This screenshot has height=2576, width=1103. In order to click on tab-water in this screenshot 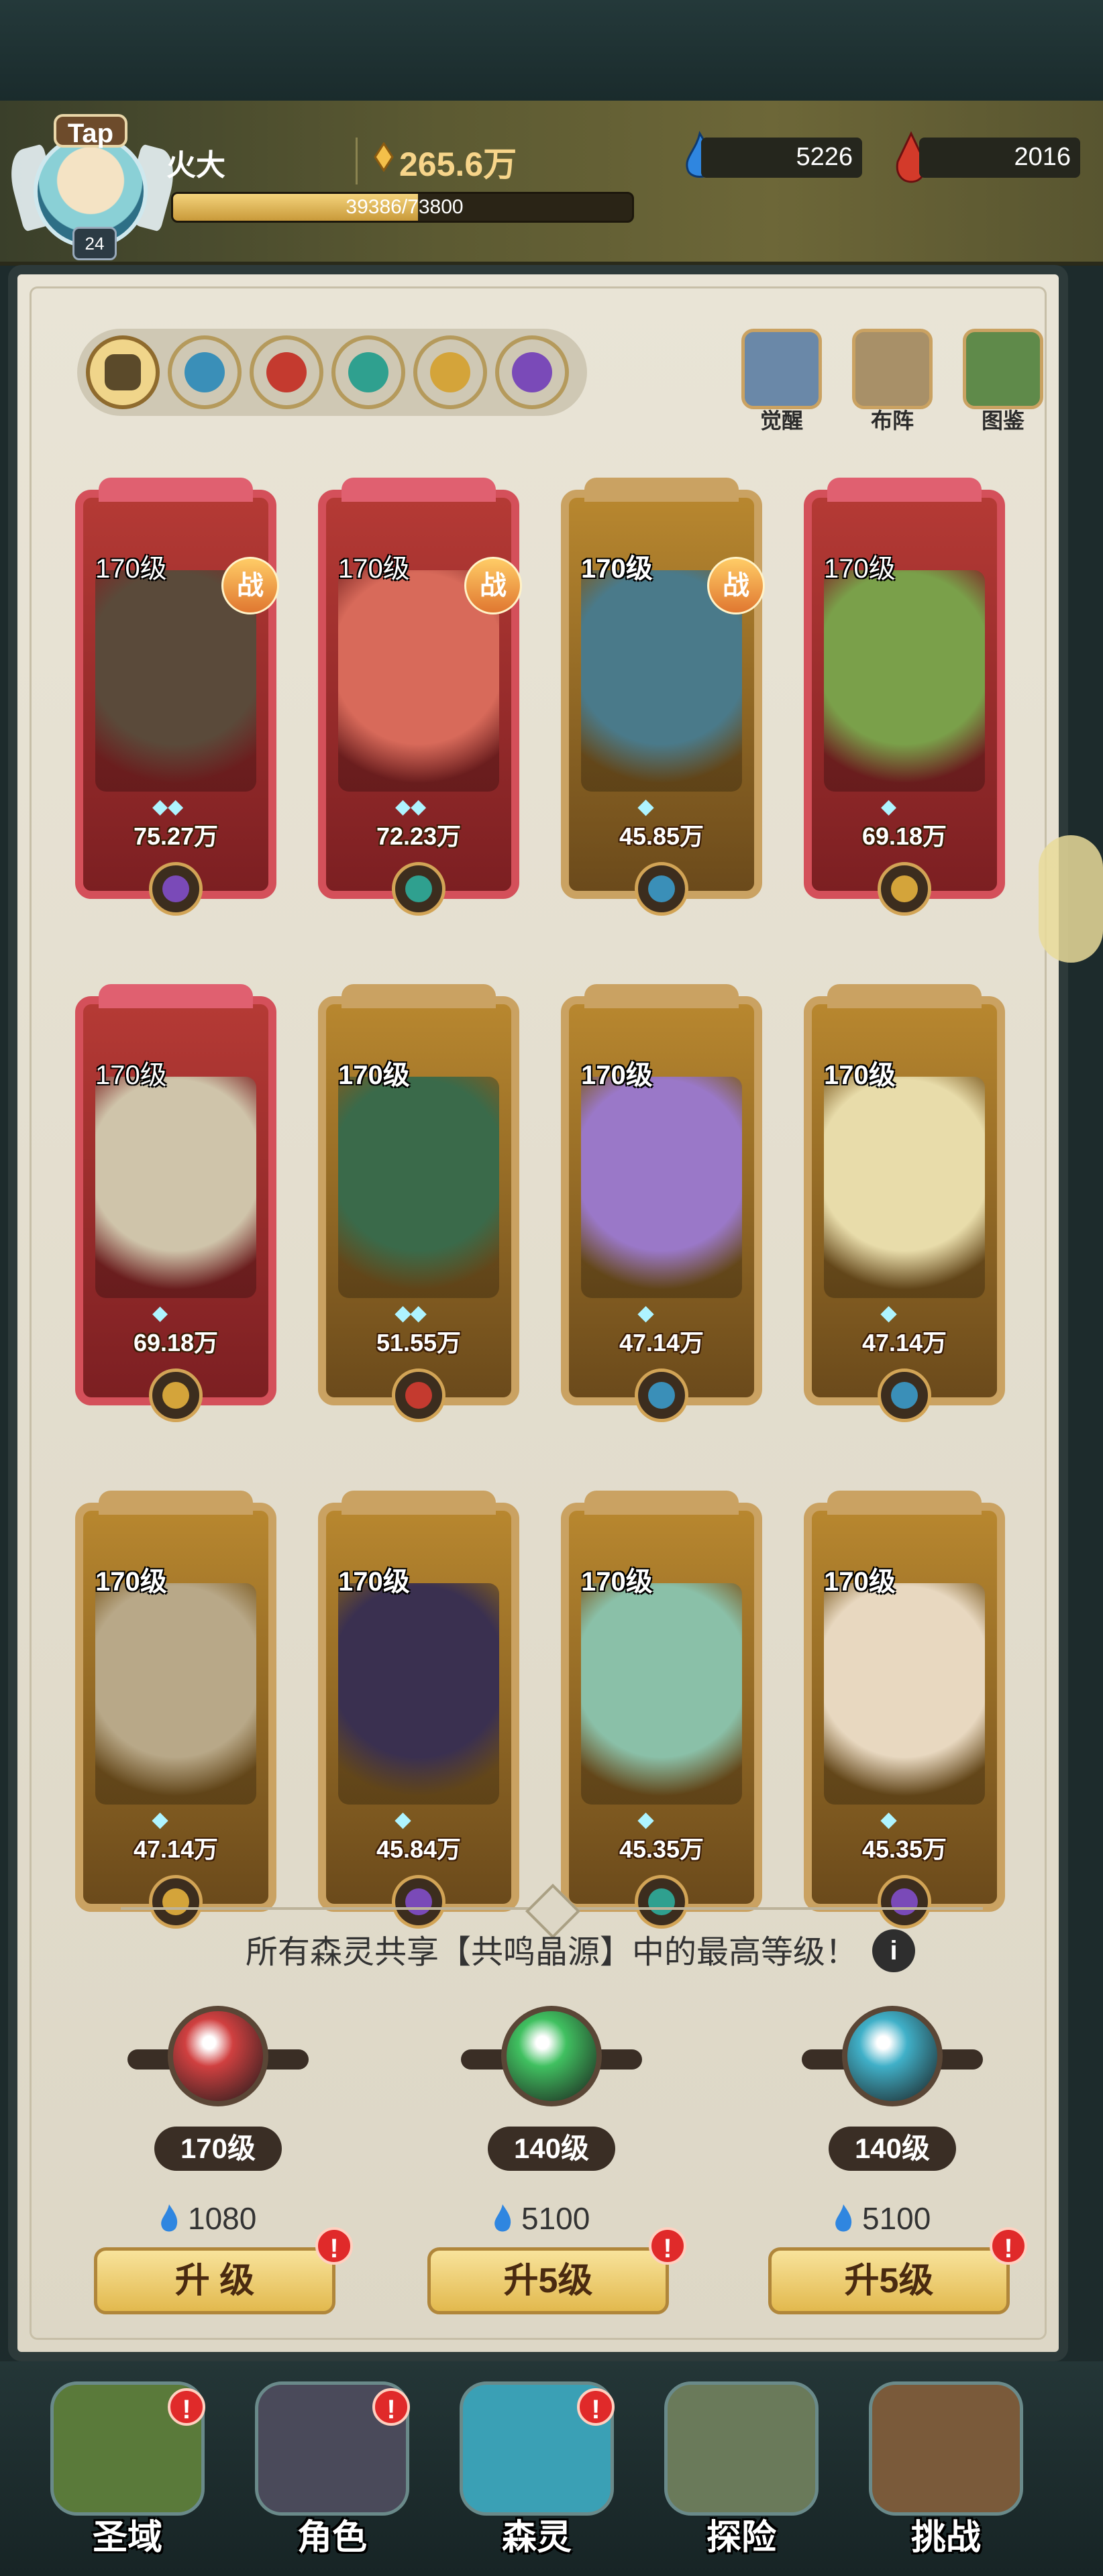, I will do `click(205, 372)`.